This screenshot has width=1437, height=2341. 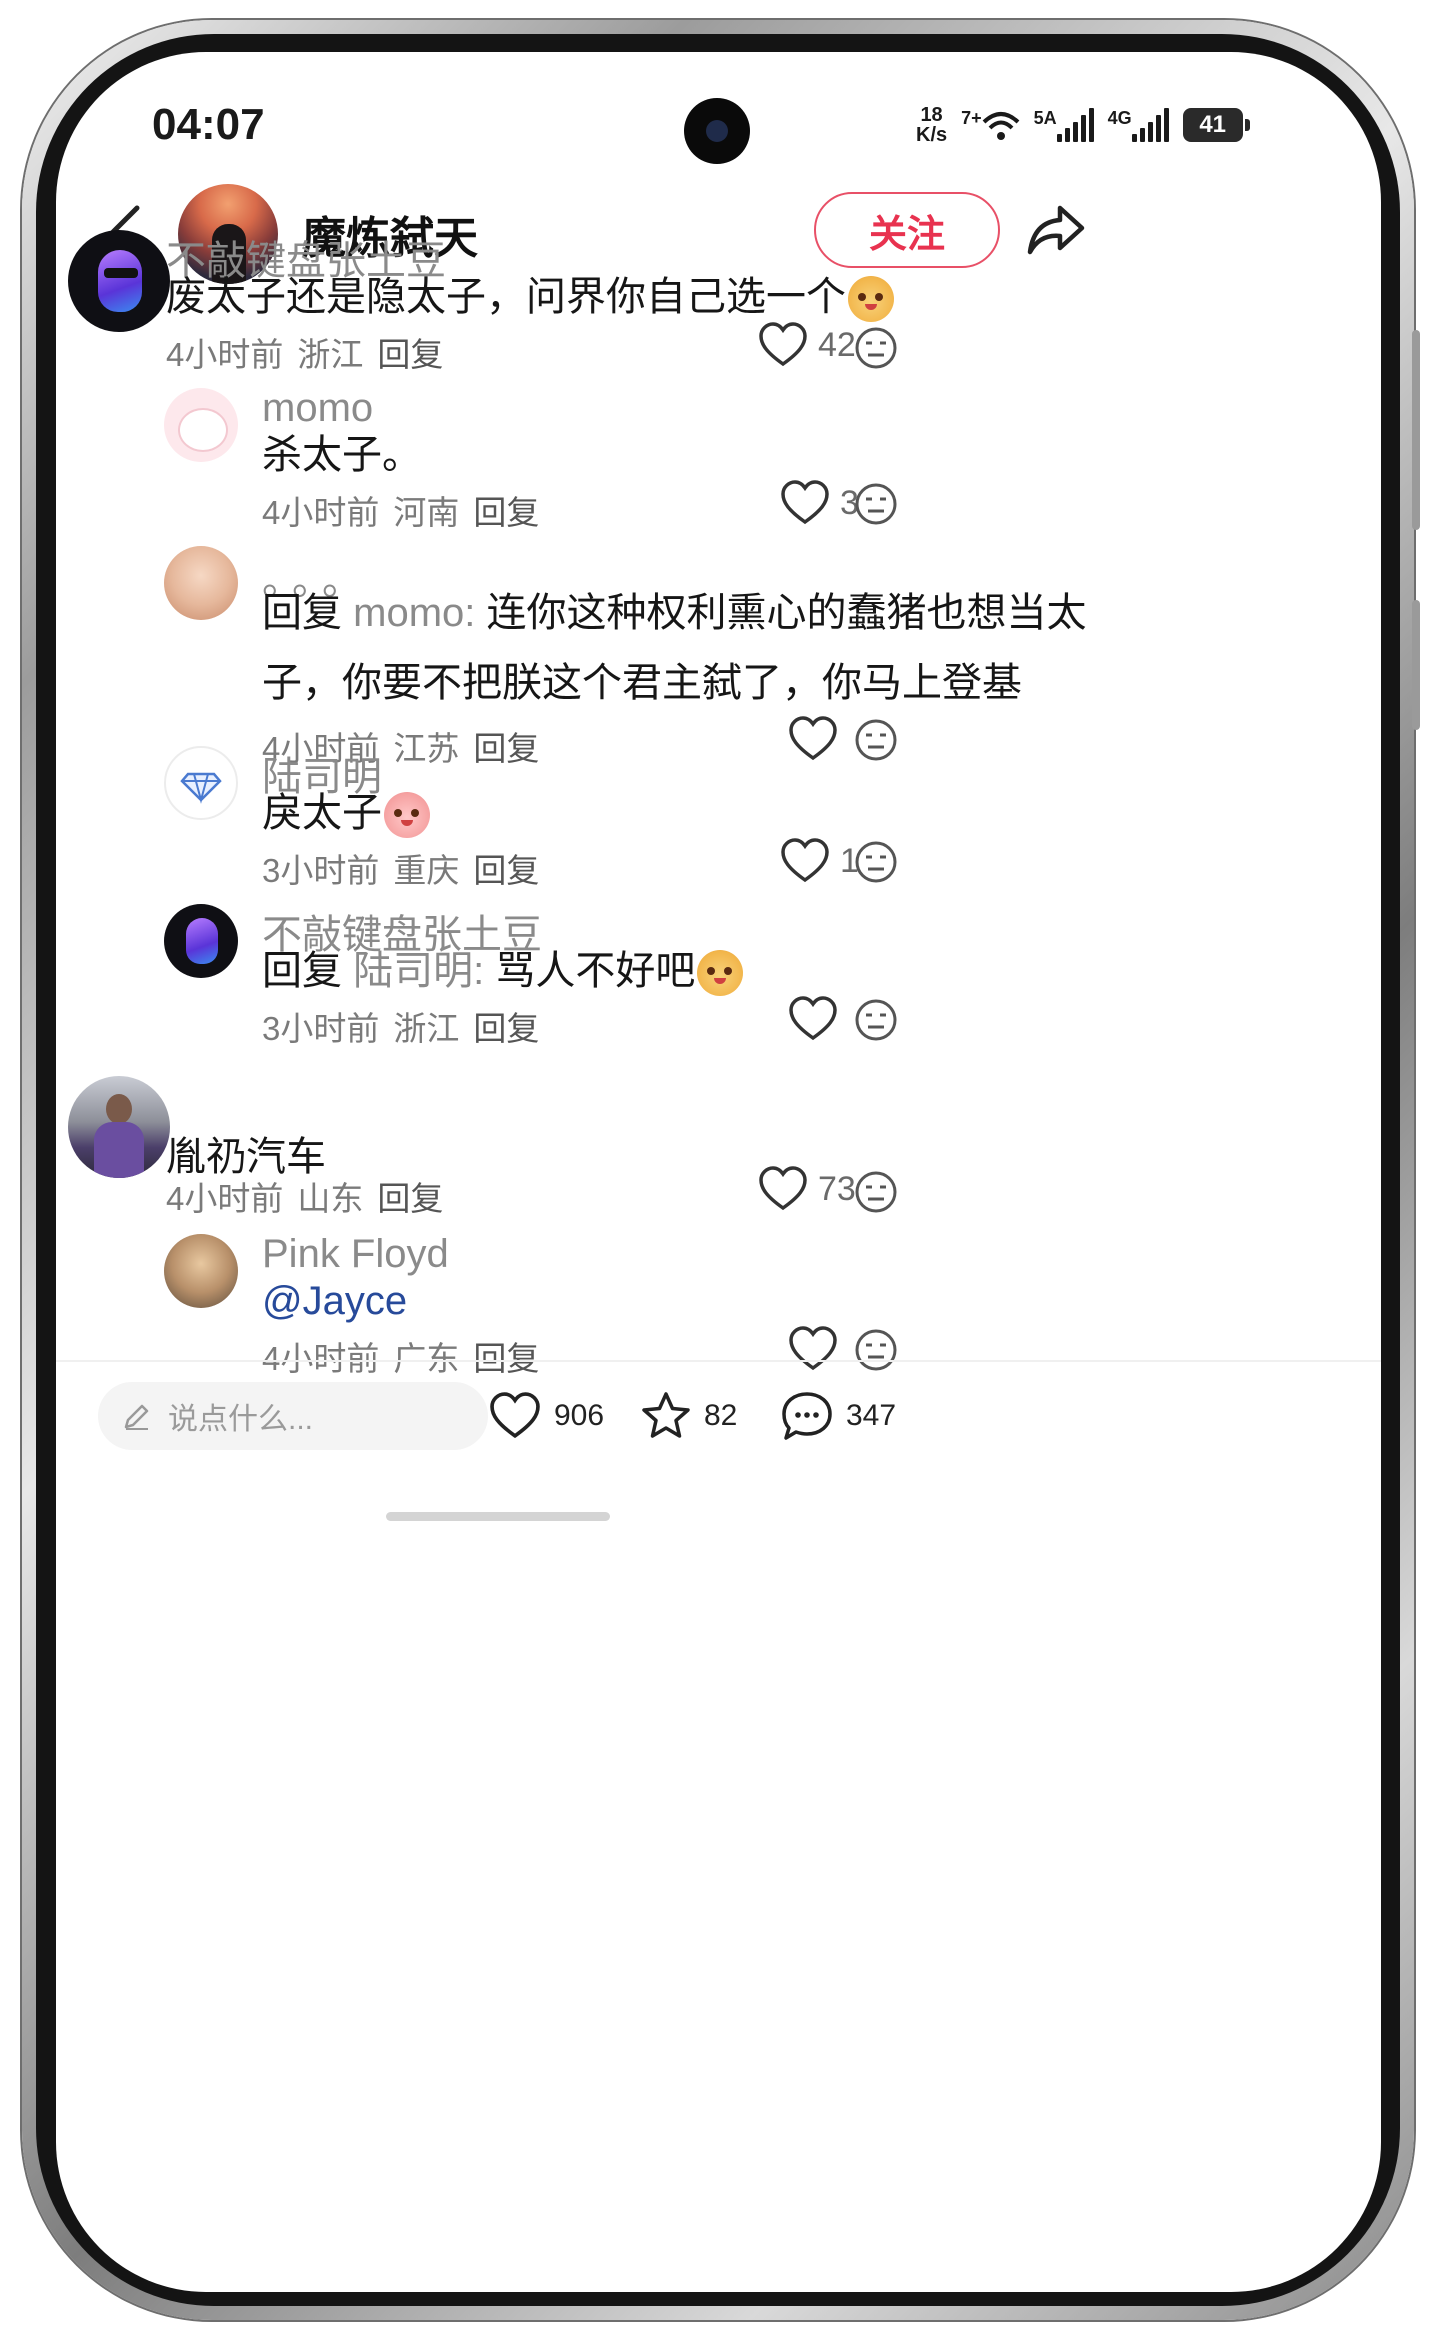 What do you see at coordinates (907, 230) in the screenshot?
I see `follow-button: 关注` at bounding box center [907, 230].